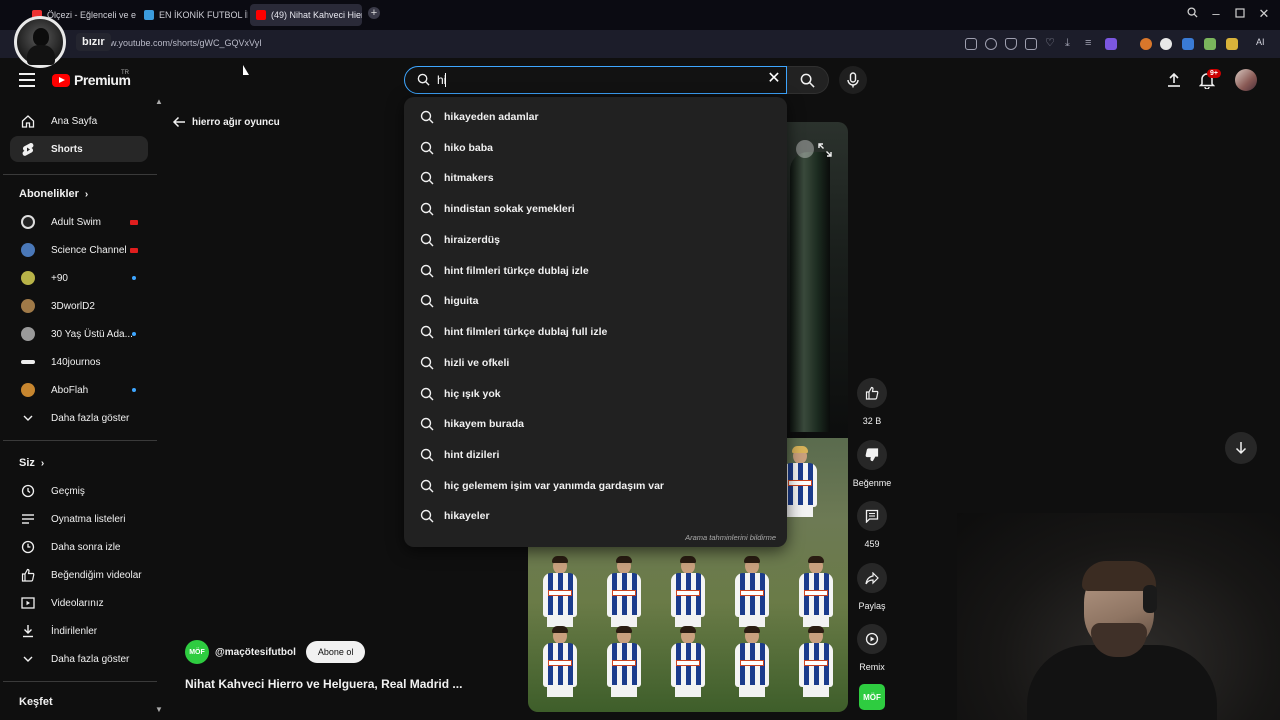 The width and height of the screenshot is (1280, 720). I want to click on vpn-icon, so click(1111, 44).